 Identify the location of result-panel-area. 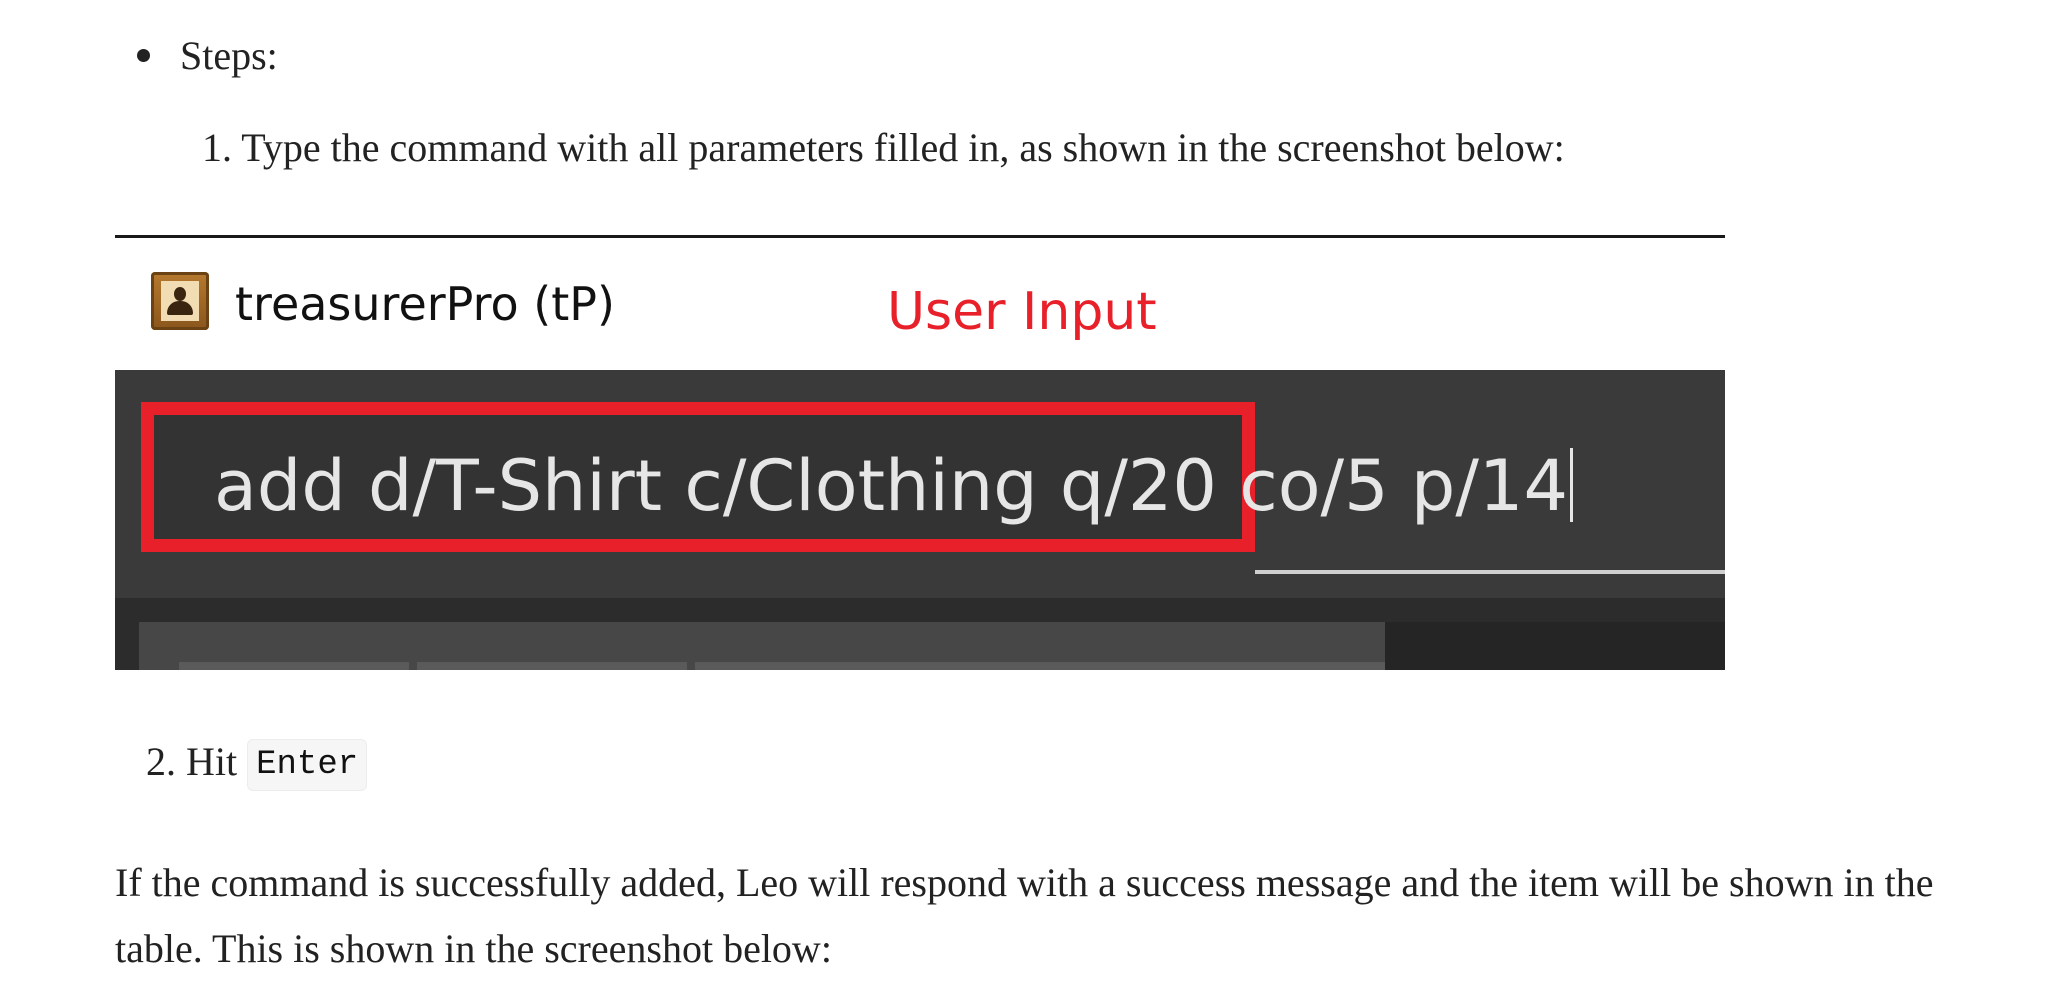
(920, 634).